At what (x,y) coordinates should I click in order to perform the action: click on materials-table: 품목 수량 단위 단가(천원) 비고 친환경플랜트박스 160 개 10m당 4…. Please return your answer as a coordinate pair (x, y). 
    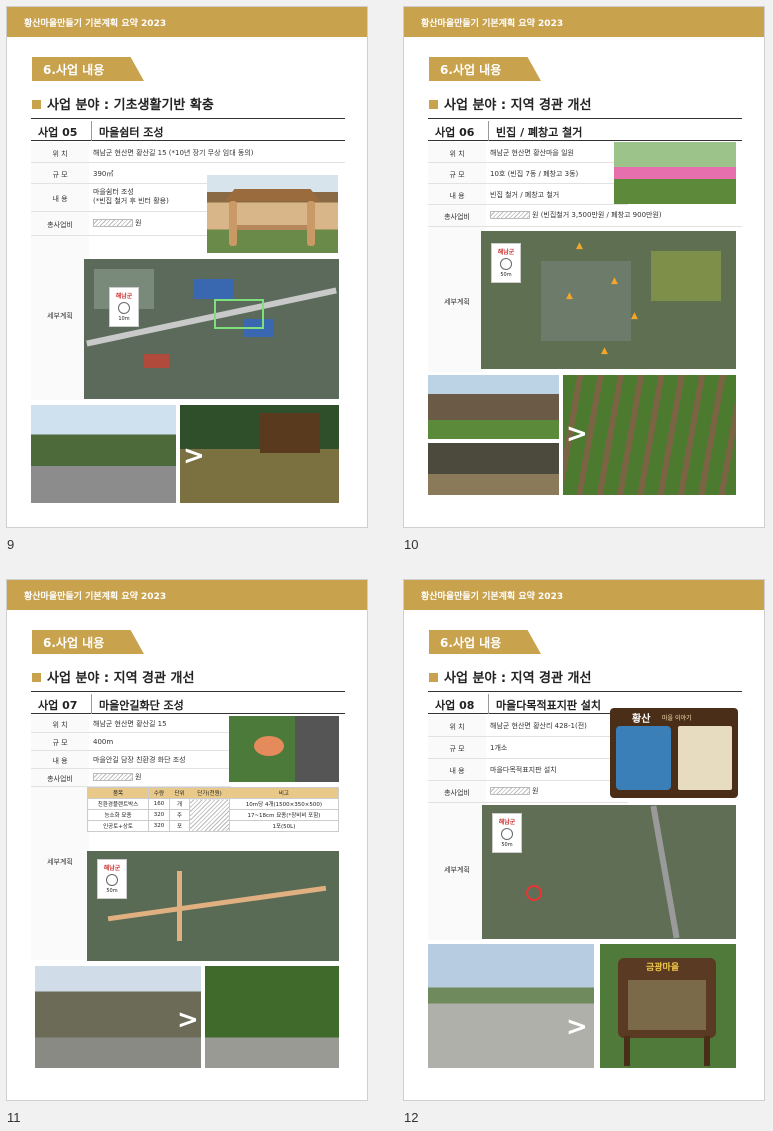
    Looking at the image, I should click on (213, 809).